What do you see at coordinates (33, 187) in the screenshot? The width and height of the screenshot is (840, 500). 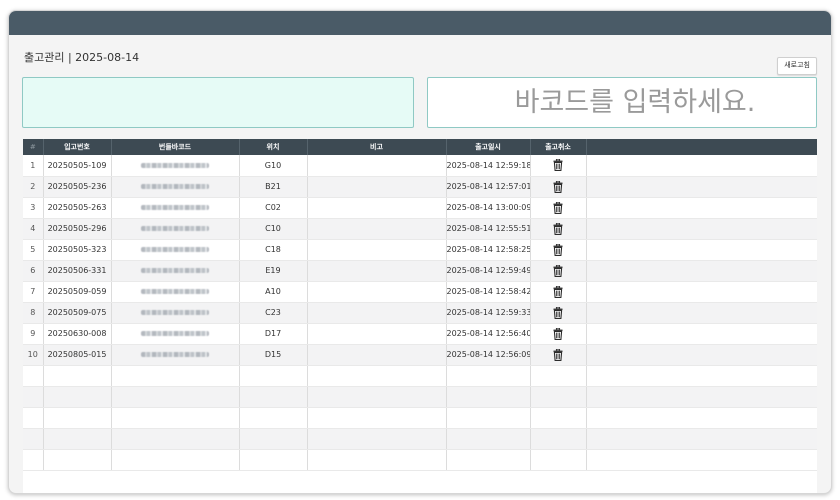 I see `row-index: 2` at bounding box center [33, 187].